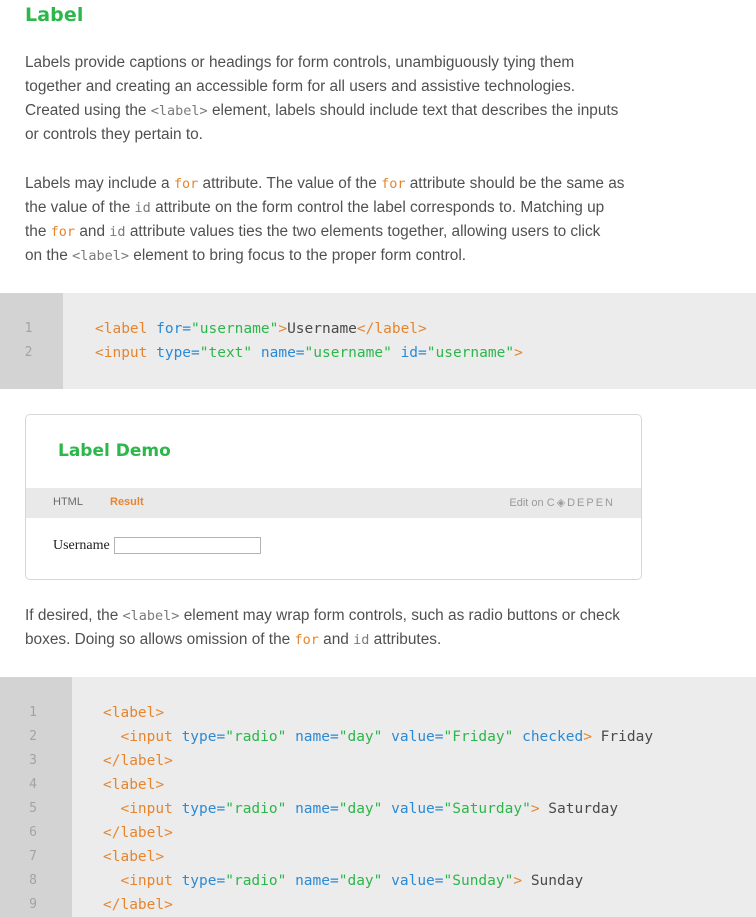 This screenshot has height=917, width=756. What do you see at coordinates (74, 615) in the screenshot?
I see `text-run: If desired, the` at bounding box center [74, 615].